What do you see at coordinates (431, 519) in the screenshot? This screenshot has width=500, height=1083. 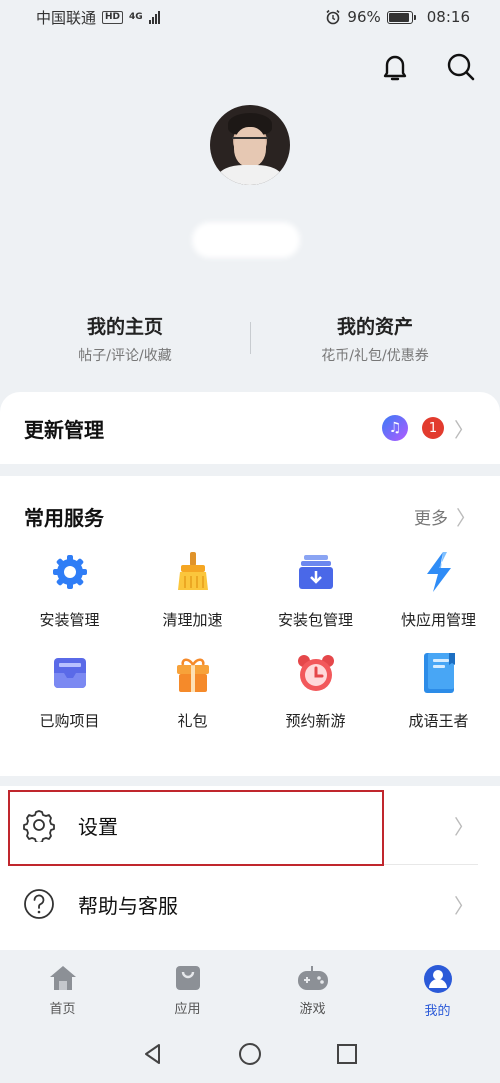 I see `more-label: 更多` at bounding box center [431, 519].